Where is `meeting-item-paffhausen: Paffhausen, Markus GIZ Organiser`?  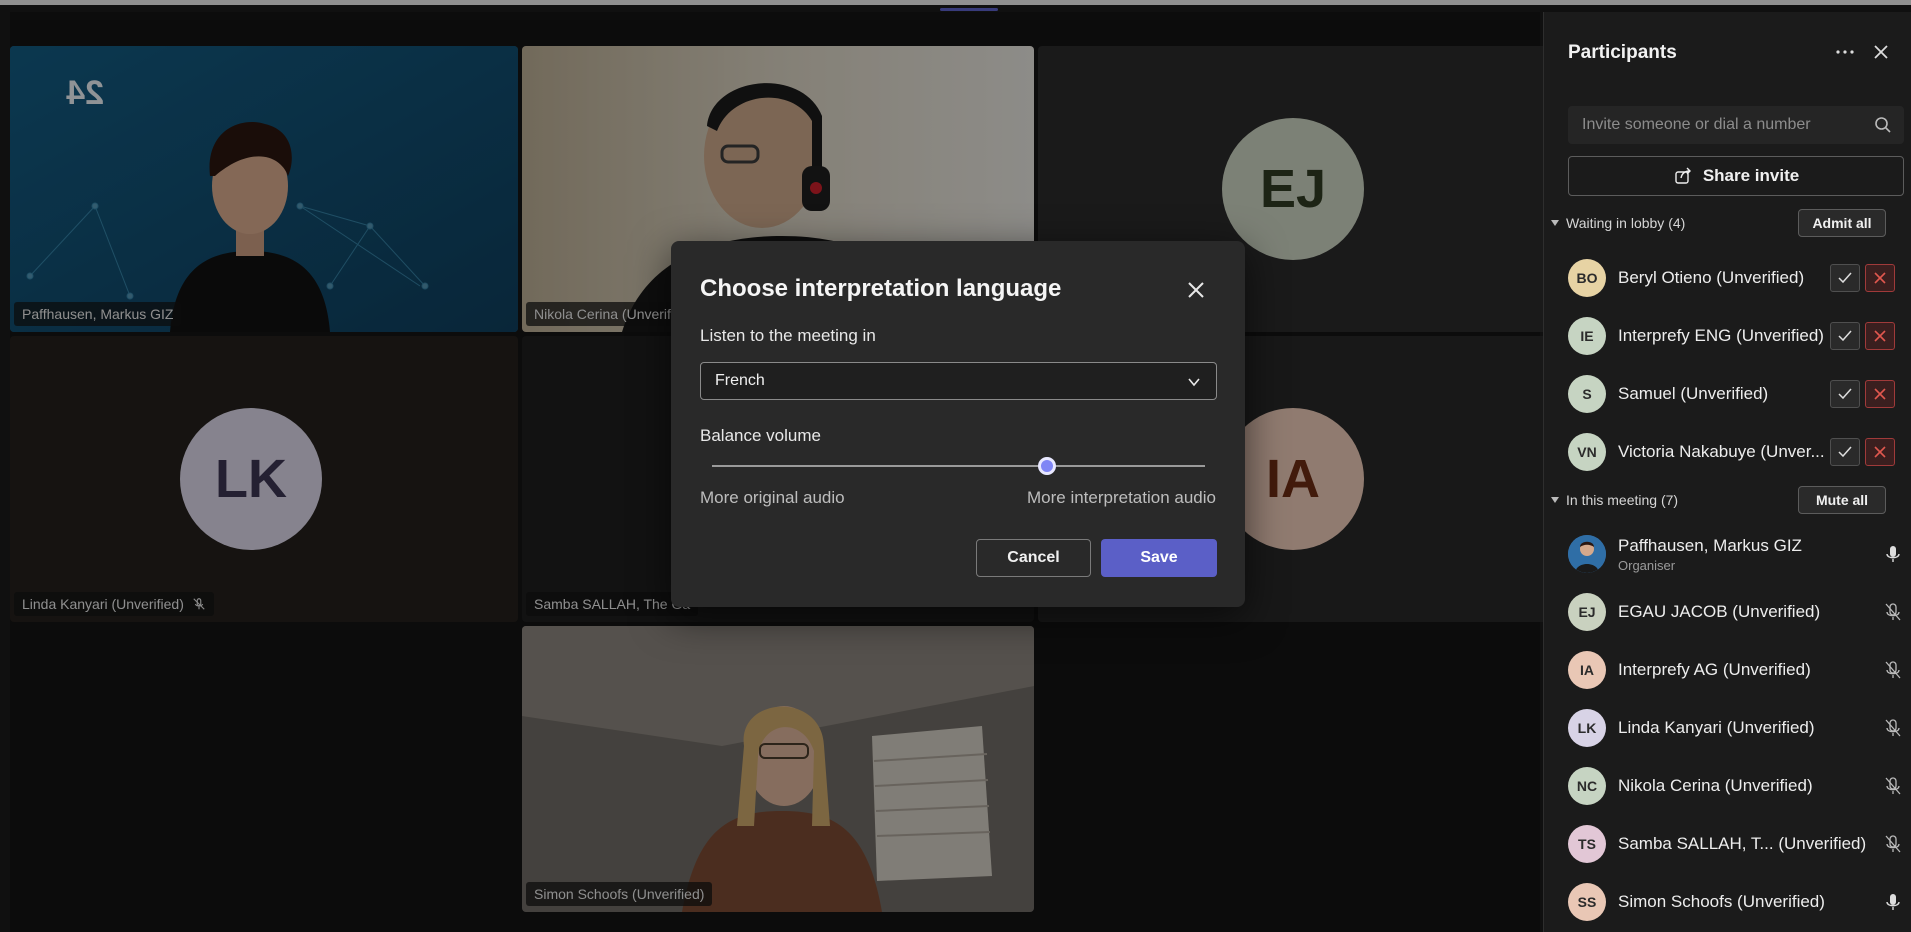 meeting-item-paffhausen: Paffhausen, Markus GIZ Organiser is located at coordinates (1738, 554).